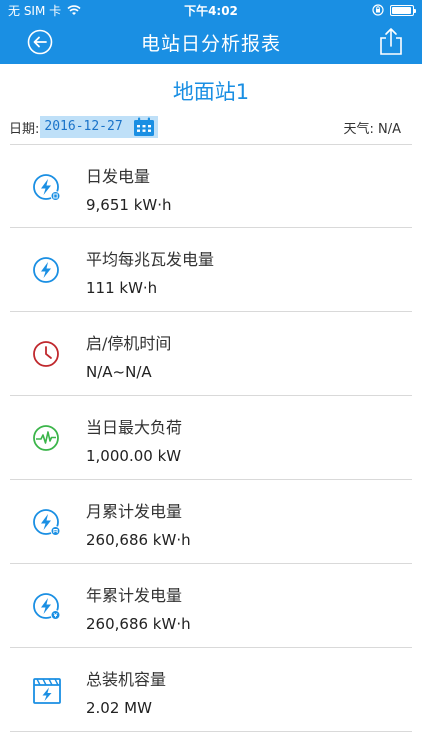 This screenshot has width=422, height=750. What do you see at coordinates (134, 595) in the screenshot?
I see `item-label: 年累计发电量` at bounding box center [134, 595].